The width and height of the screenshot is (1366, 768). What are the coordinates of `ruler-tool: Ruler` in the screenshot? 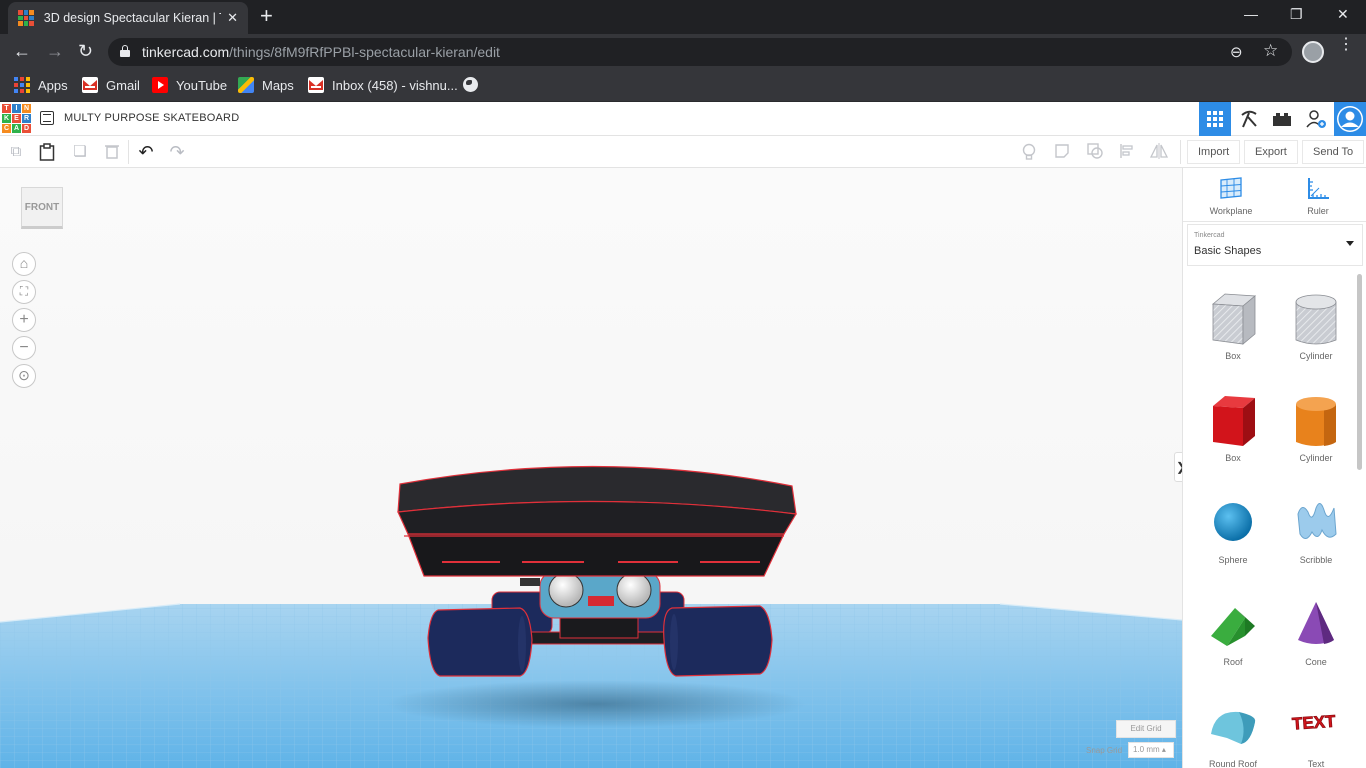 It's located at (1318, 196).